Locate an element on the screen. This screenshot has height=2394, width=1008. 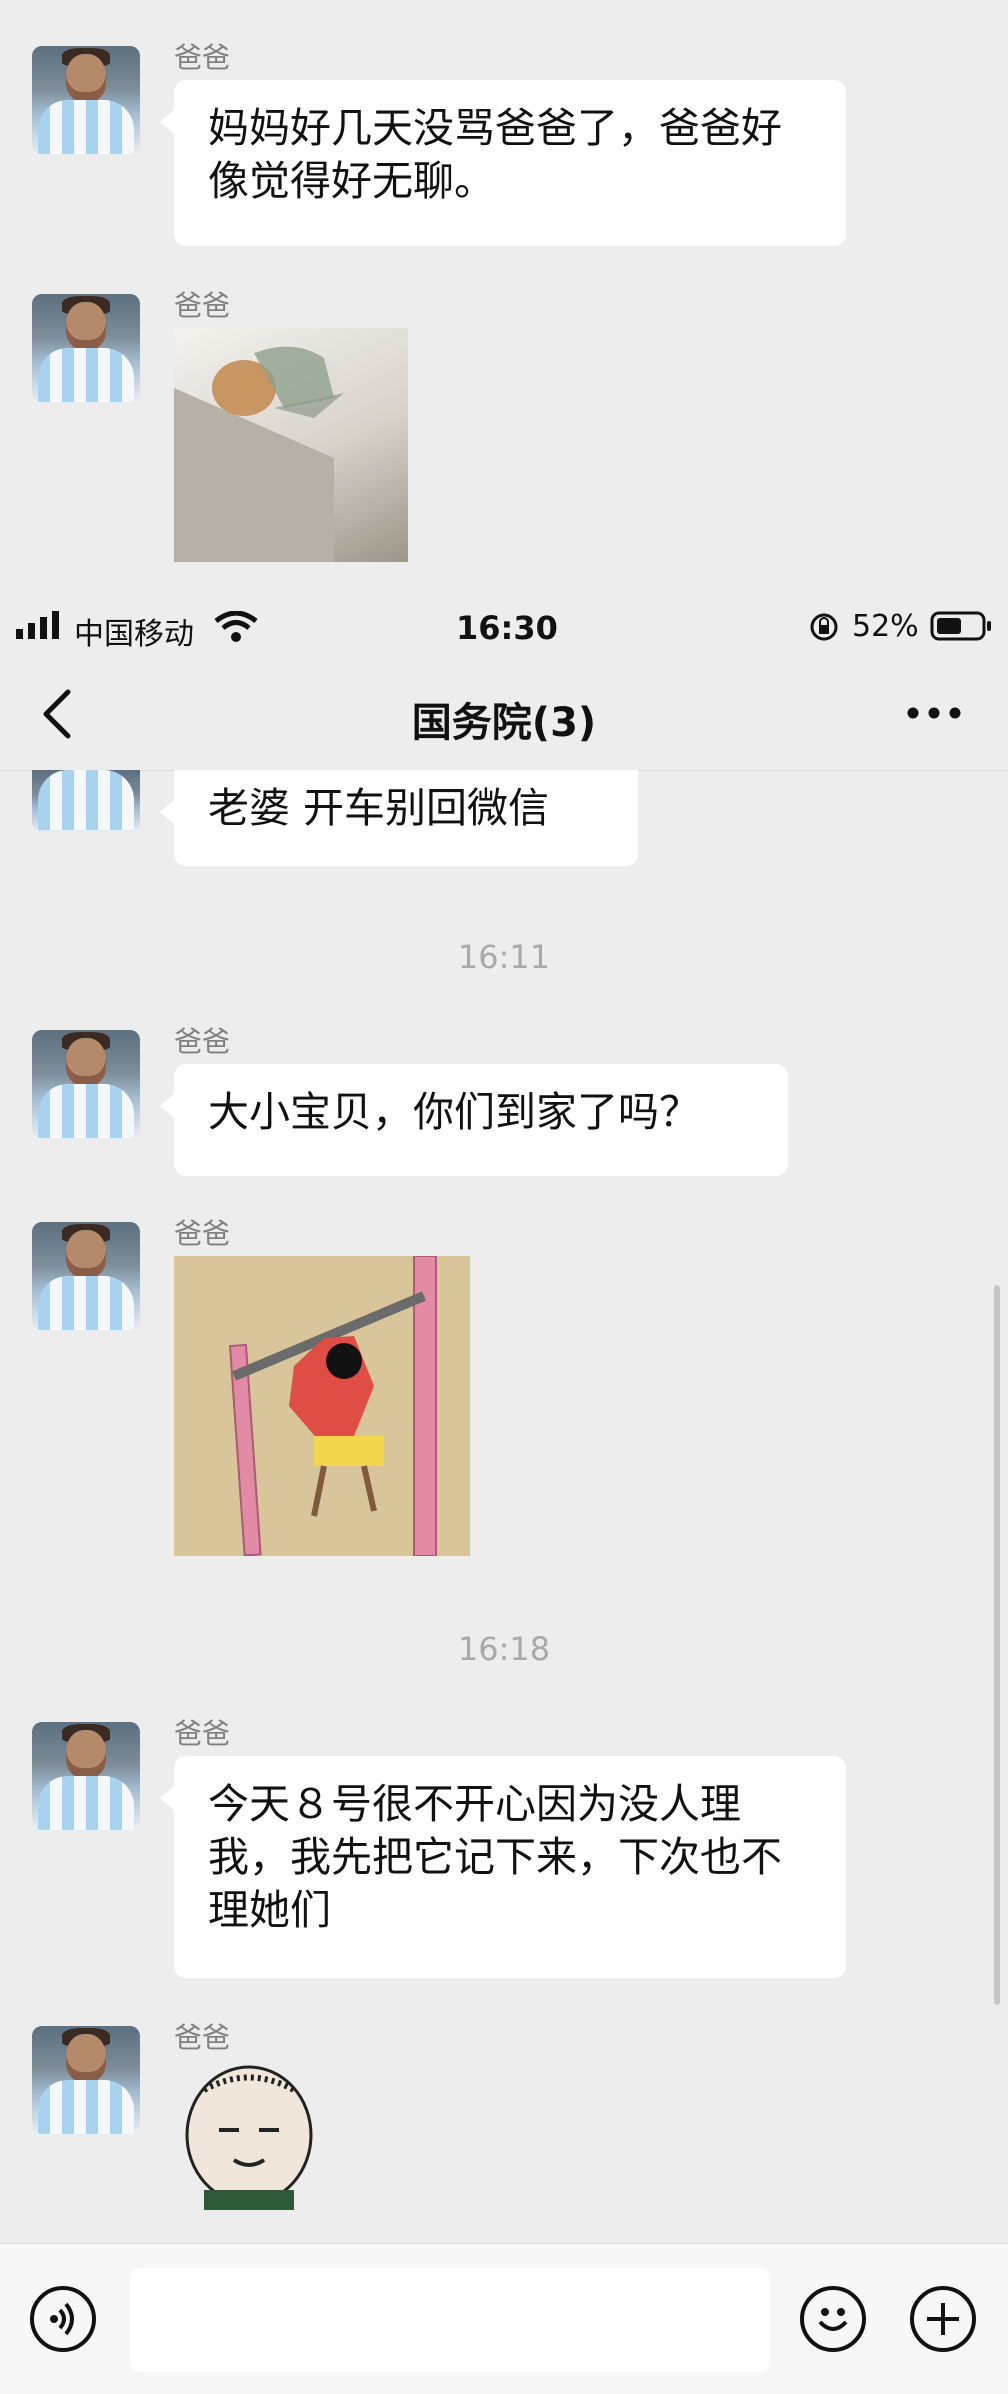
message-bubble: 老婆 开车别回微信 is located at coordinates (399, 818).